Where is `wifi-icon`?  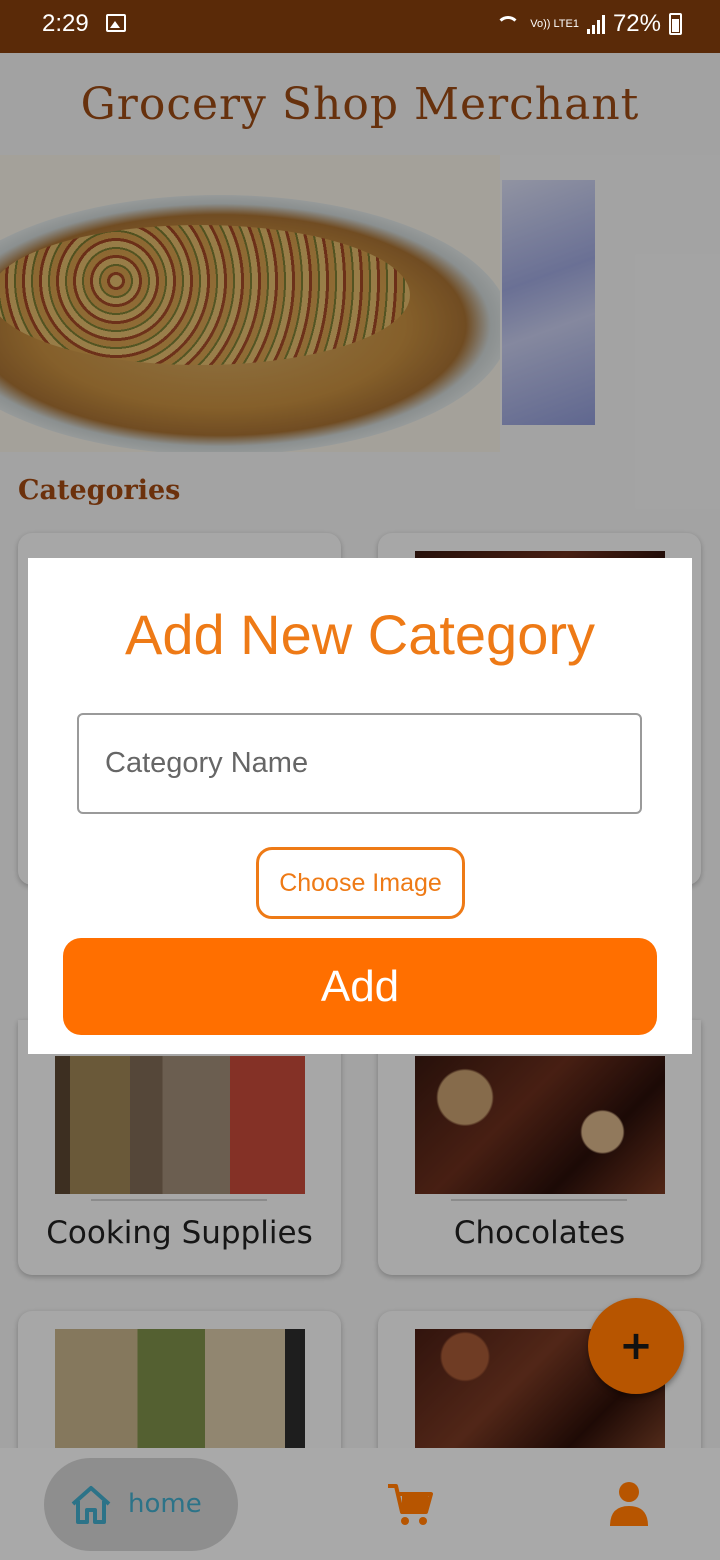
wifi-icon is located at coordinates (509, 24).